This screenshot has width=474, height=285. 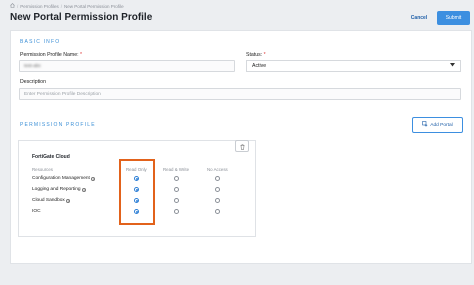 I want to click on basic-info-heading: BASIC INFO, so click(x=40, y=42).